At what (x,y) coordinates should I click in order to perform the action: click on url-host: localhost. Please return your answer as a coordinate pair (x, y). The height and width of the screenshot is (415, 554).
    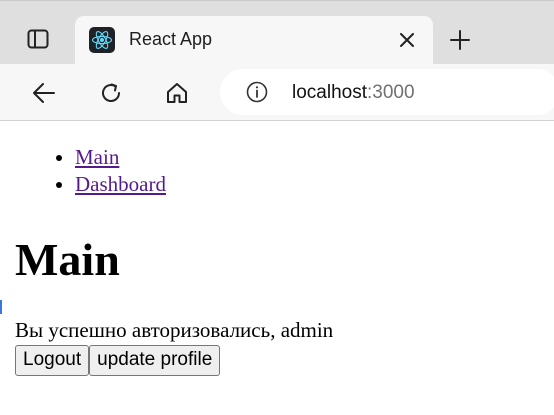
    Looking at the image, I should click on (329, 92).